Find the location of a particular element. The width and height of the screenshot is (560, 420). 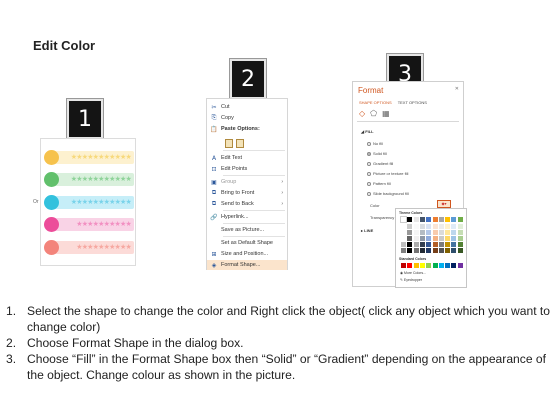

effects-icon: ⬠ is located at coordinates (373, 113).